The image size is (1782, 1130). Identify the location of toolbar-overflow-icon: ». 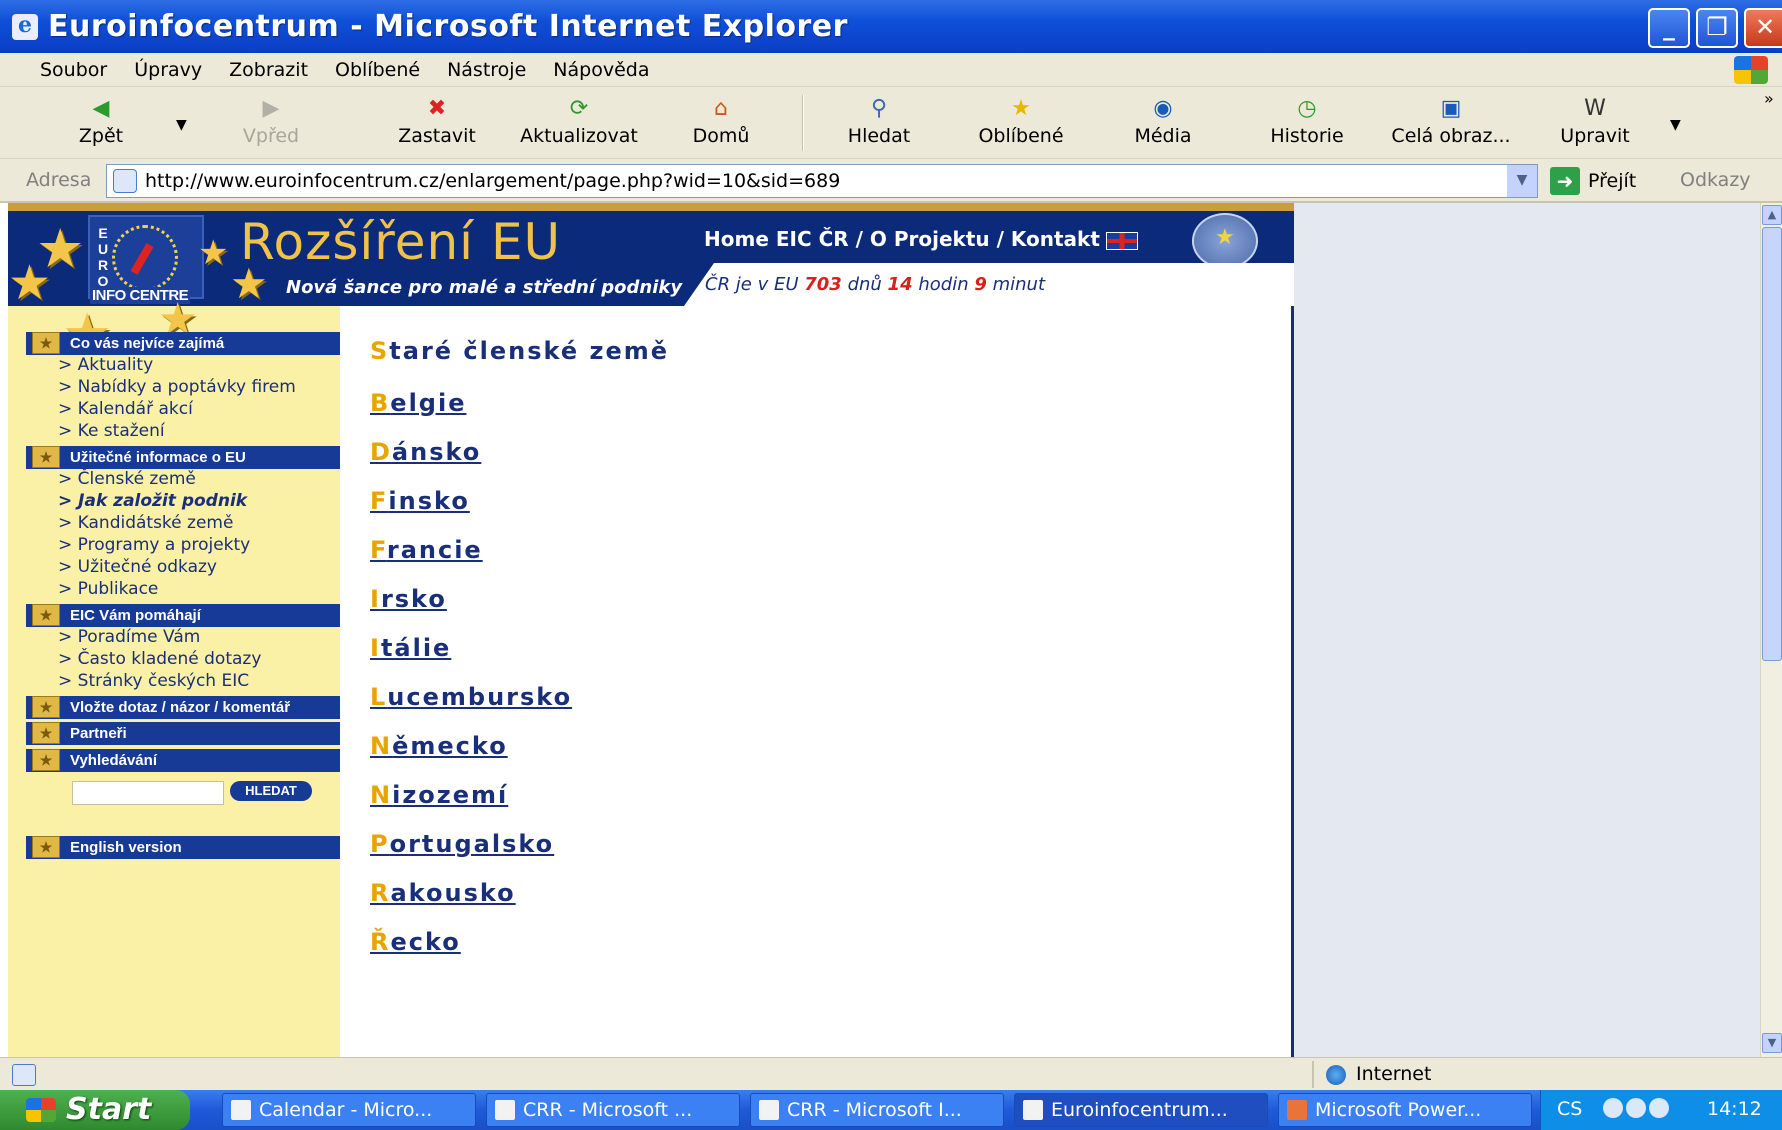
(1769, 98).